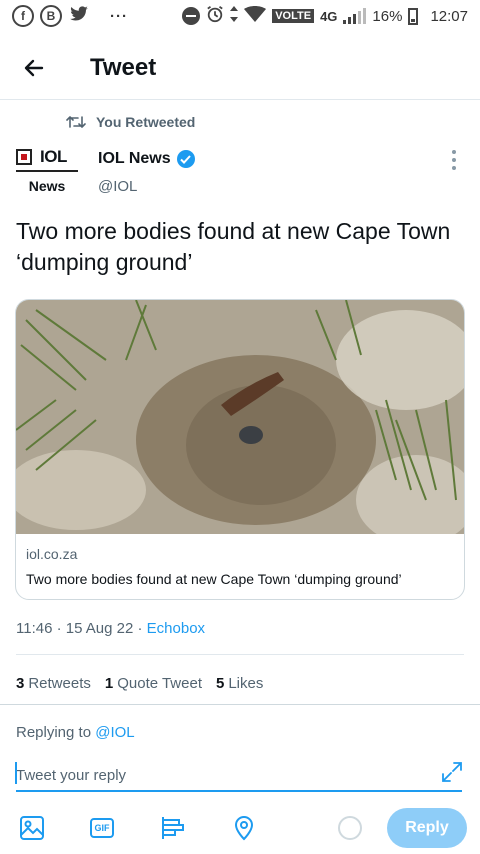 The height and width of the screenshot is (854, 480). Describe the element at coordinates (329, 16) in the screenshot. I see `network-type: 4G` at that location.